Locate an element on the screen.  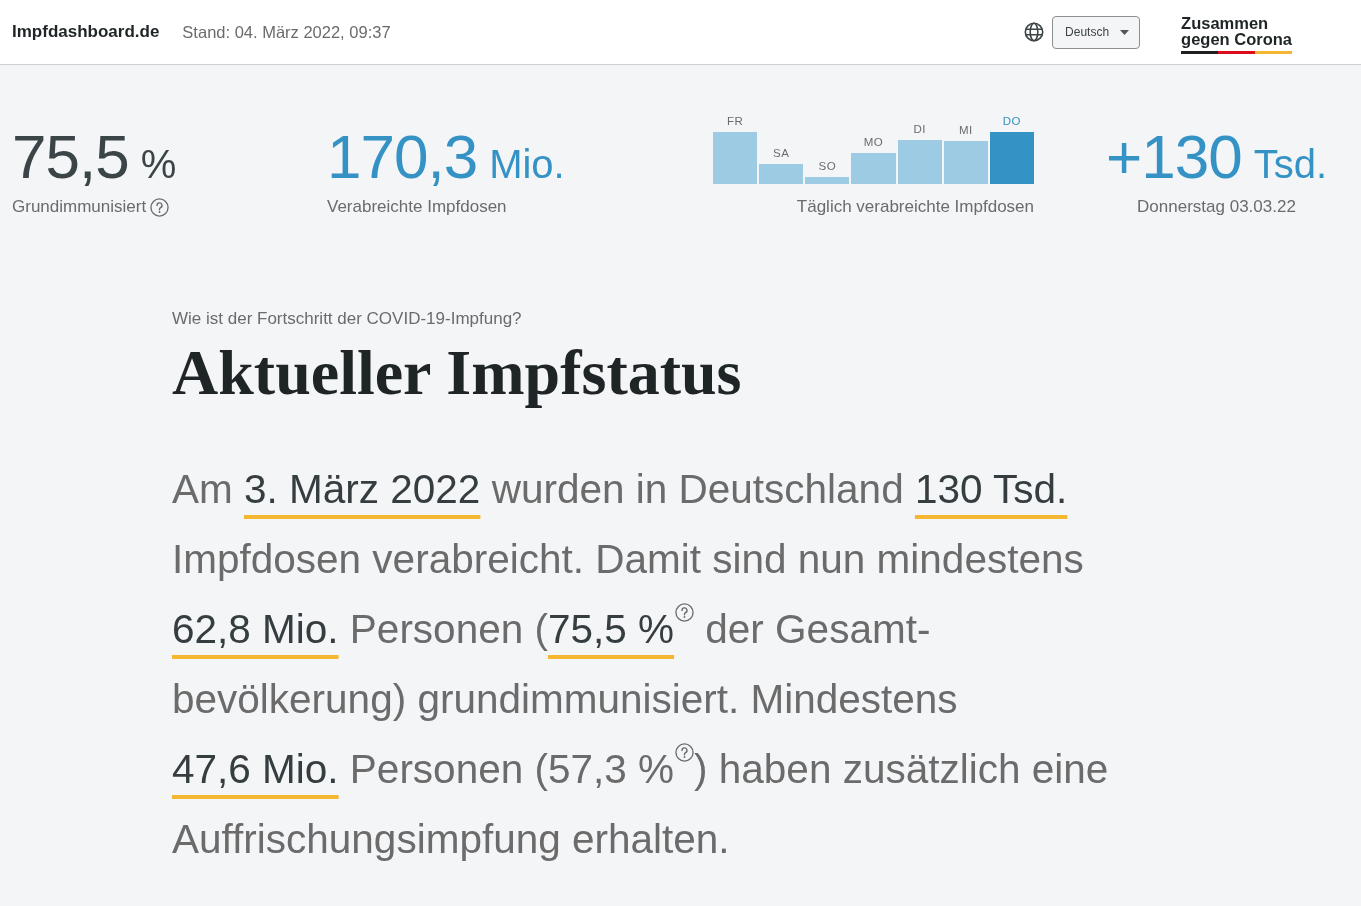
stat-label: Donnerstag 03.03.22 is located at coordinates (1216, 207).